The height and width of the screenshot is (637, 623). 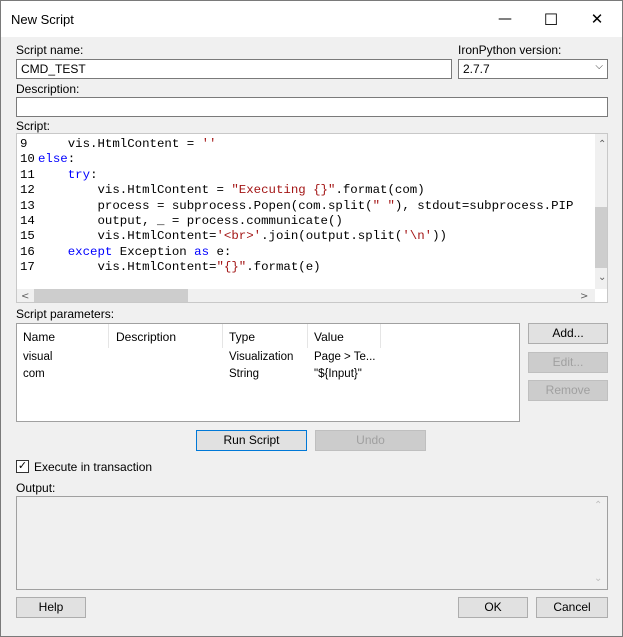 What do you see at coordinates (312, 107) in the screenshot?
I see `description-input` at bounding box center [312, 107].